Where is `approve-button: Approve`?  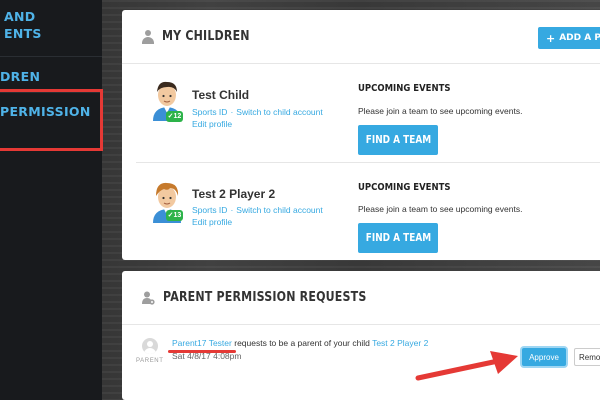
approve-button: Approve is located at coordinates (544, 357).